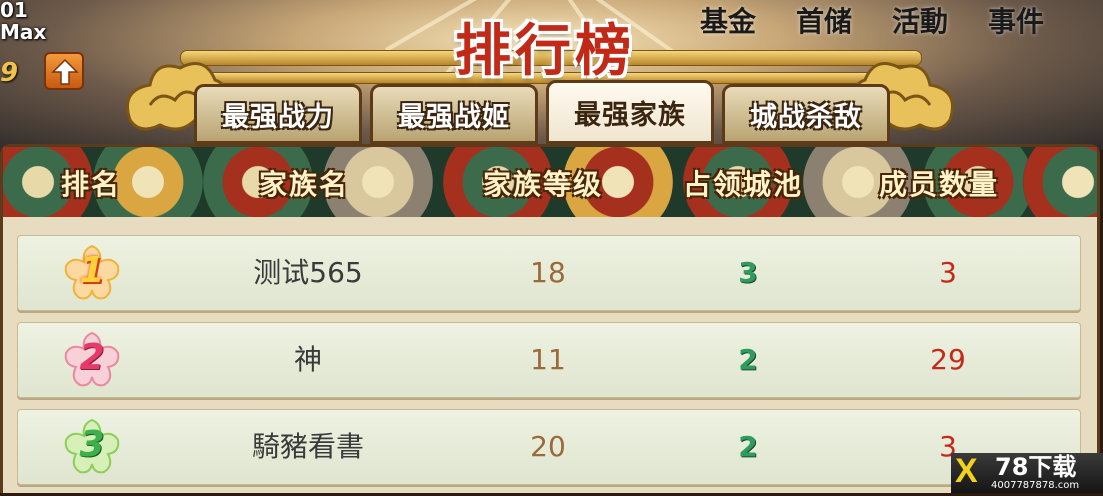 This screenshot has height=496, width=1103. I want to click on table-row: 1 测试565 18 3 3, so click(549, 273).